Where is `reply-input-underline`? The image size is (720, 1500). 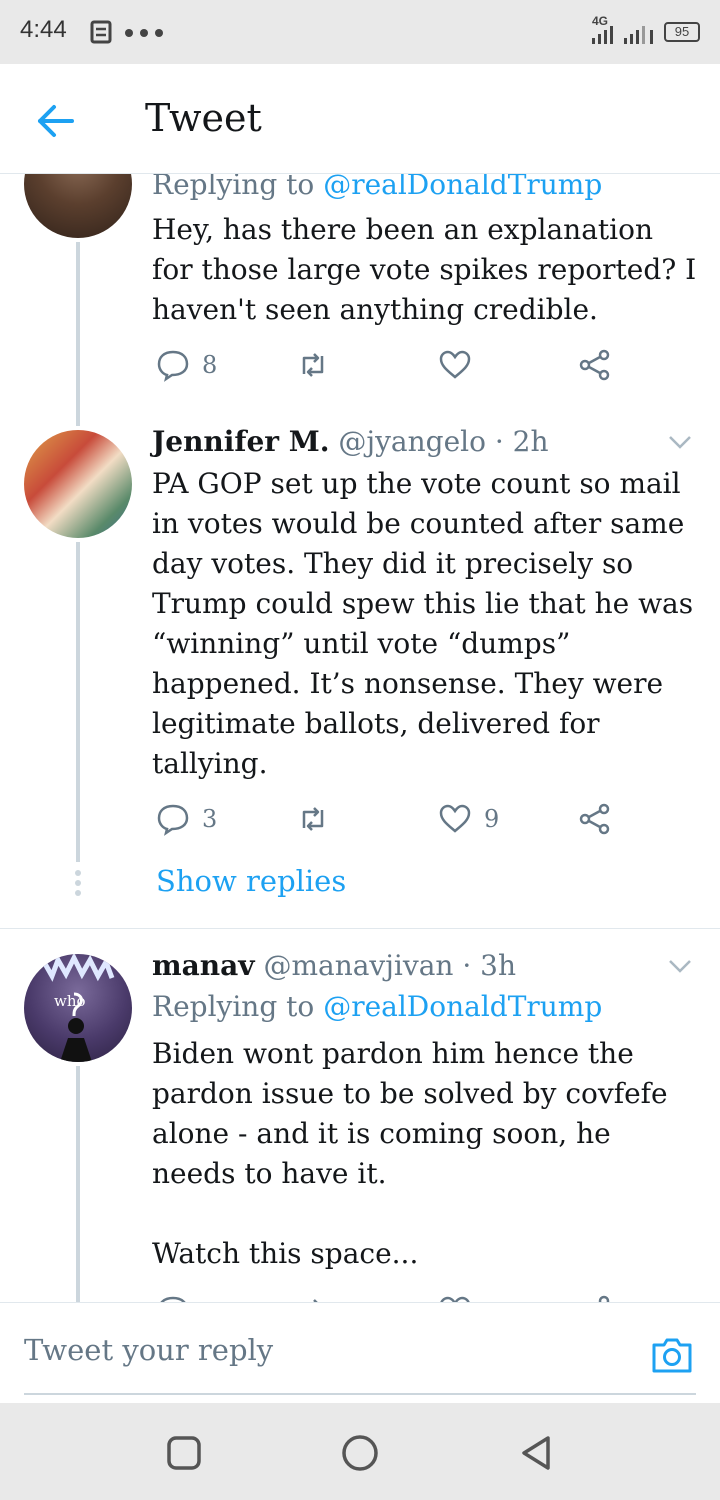
reply-input-underline is located at coordinates (360, 1394).